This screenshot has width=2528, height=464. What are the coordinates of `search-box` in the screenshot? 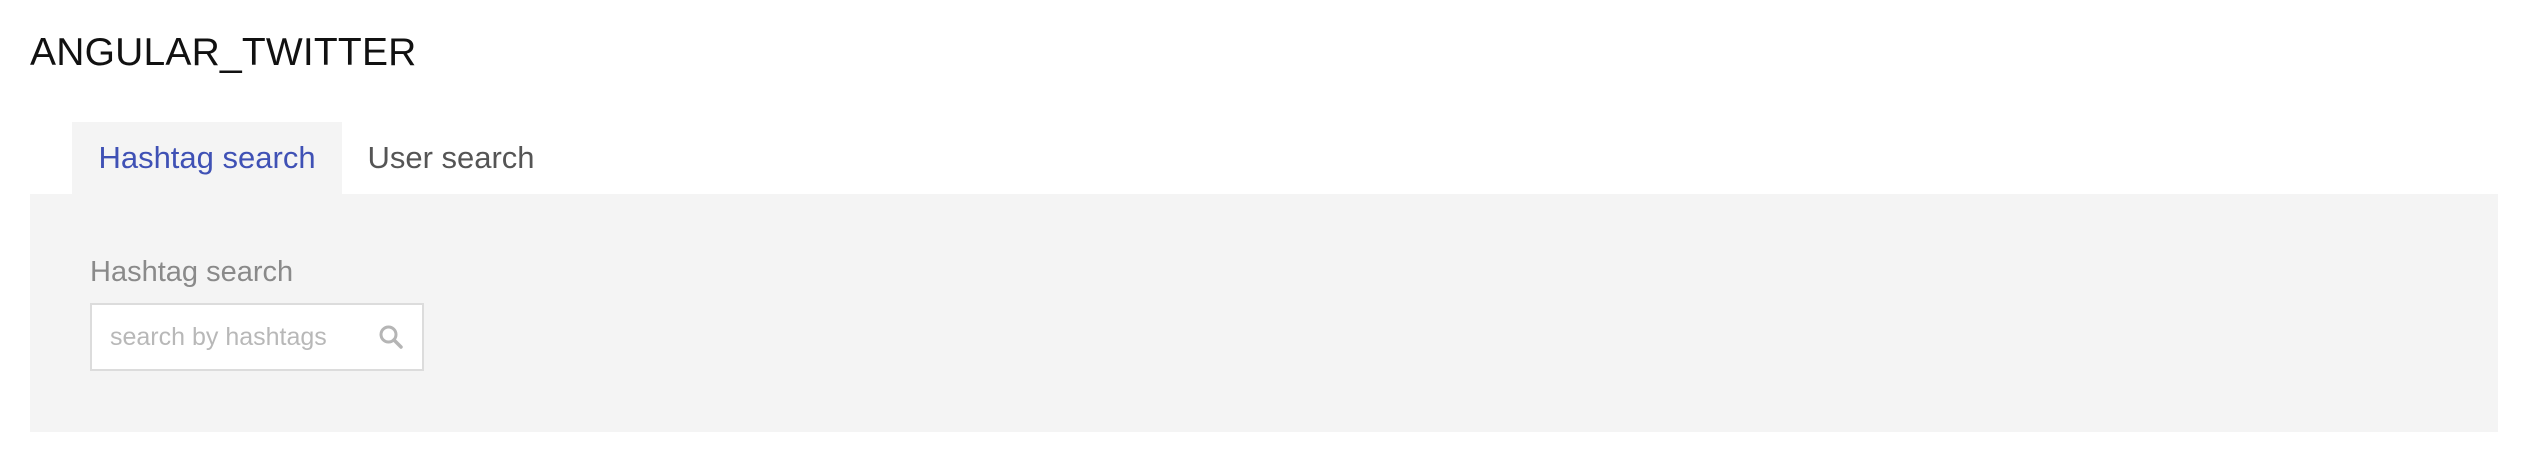 It's located at (257, 337).